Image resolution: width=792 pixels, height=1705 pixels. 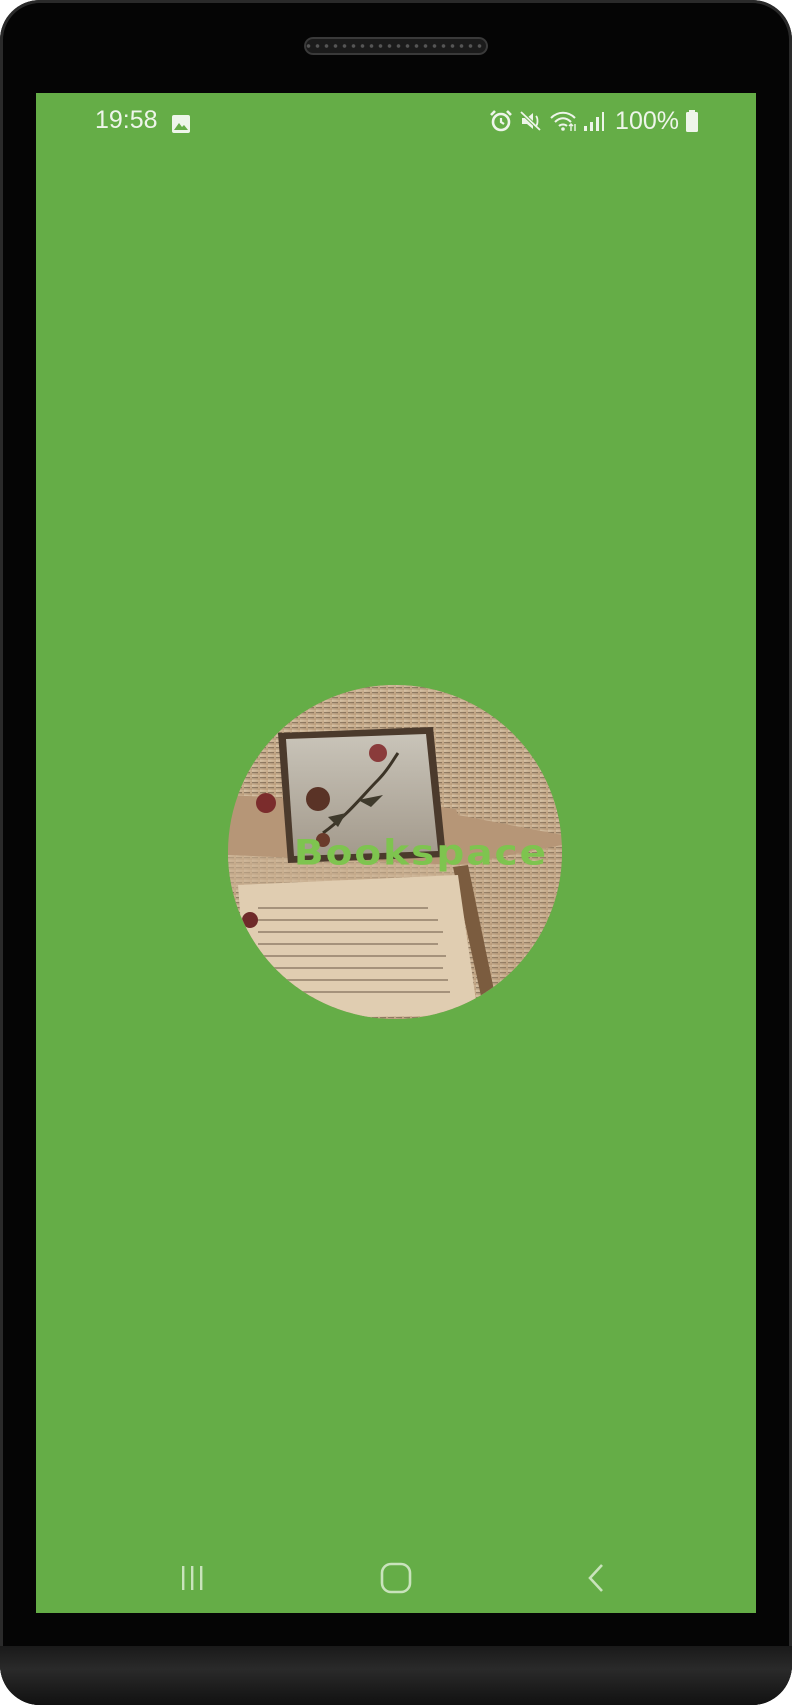 What do you see at coordinates (501, 121) in the screenshot?
I see `alarm-icon` at bounding box center [501, 121].